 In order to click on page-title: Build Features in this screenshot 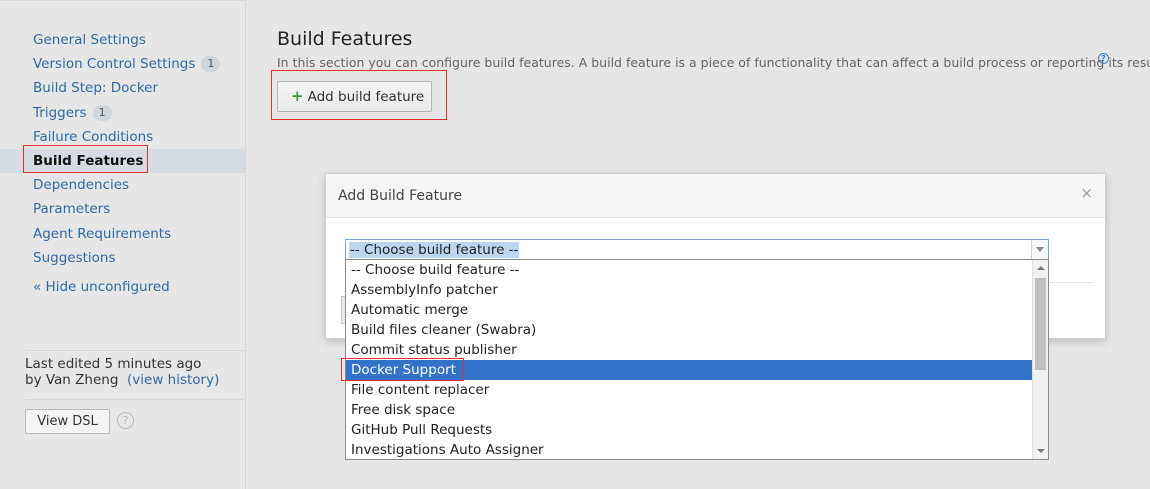, I will do `click(345, 39)`.